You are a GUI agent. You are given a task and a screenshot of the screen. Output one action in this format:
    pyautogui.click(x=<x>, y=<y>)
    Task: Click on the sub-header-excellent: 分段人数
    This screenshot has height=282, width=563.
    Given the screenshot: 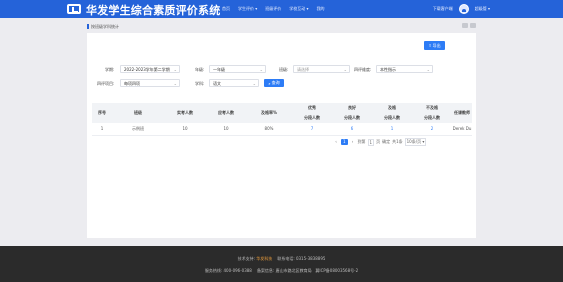 What is the action you would take?
    pyautogui.click(x=312, y=118)
    